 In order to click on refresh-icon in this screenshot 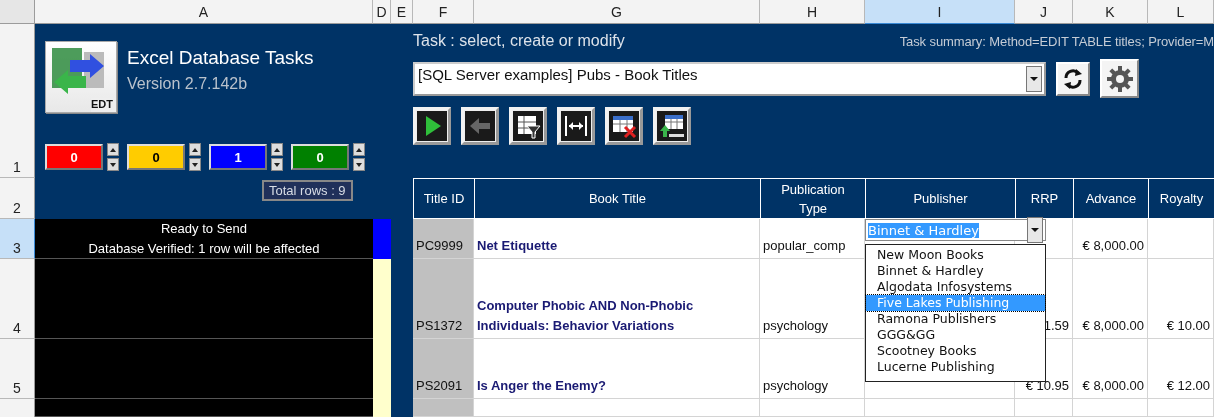, I will do `click(1073, 78)`.